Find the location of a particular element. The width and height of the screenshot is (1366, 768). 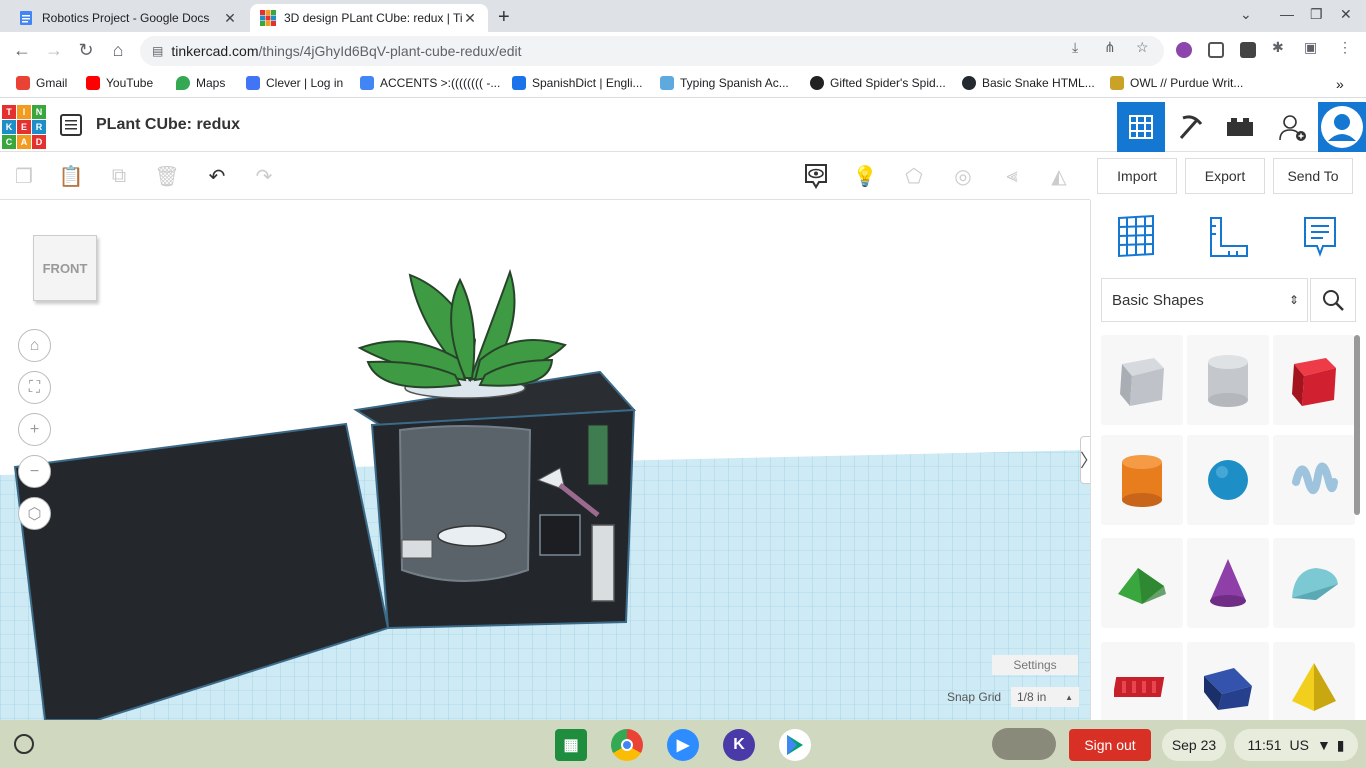

search-button is located at coordinates (1333, 300).